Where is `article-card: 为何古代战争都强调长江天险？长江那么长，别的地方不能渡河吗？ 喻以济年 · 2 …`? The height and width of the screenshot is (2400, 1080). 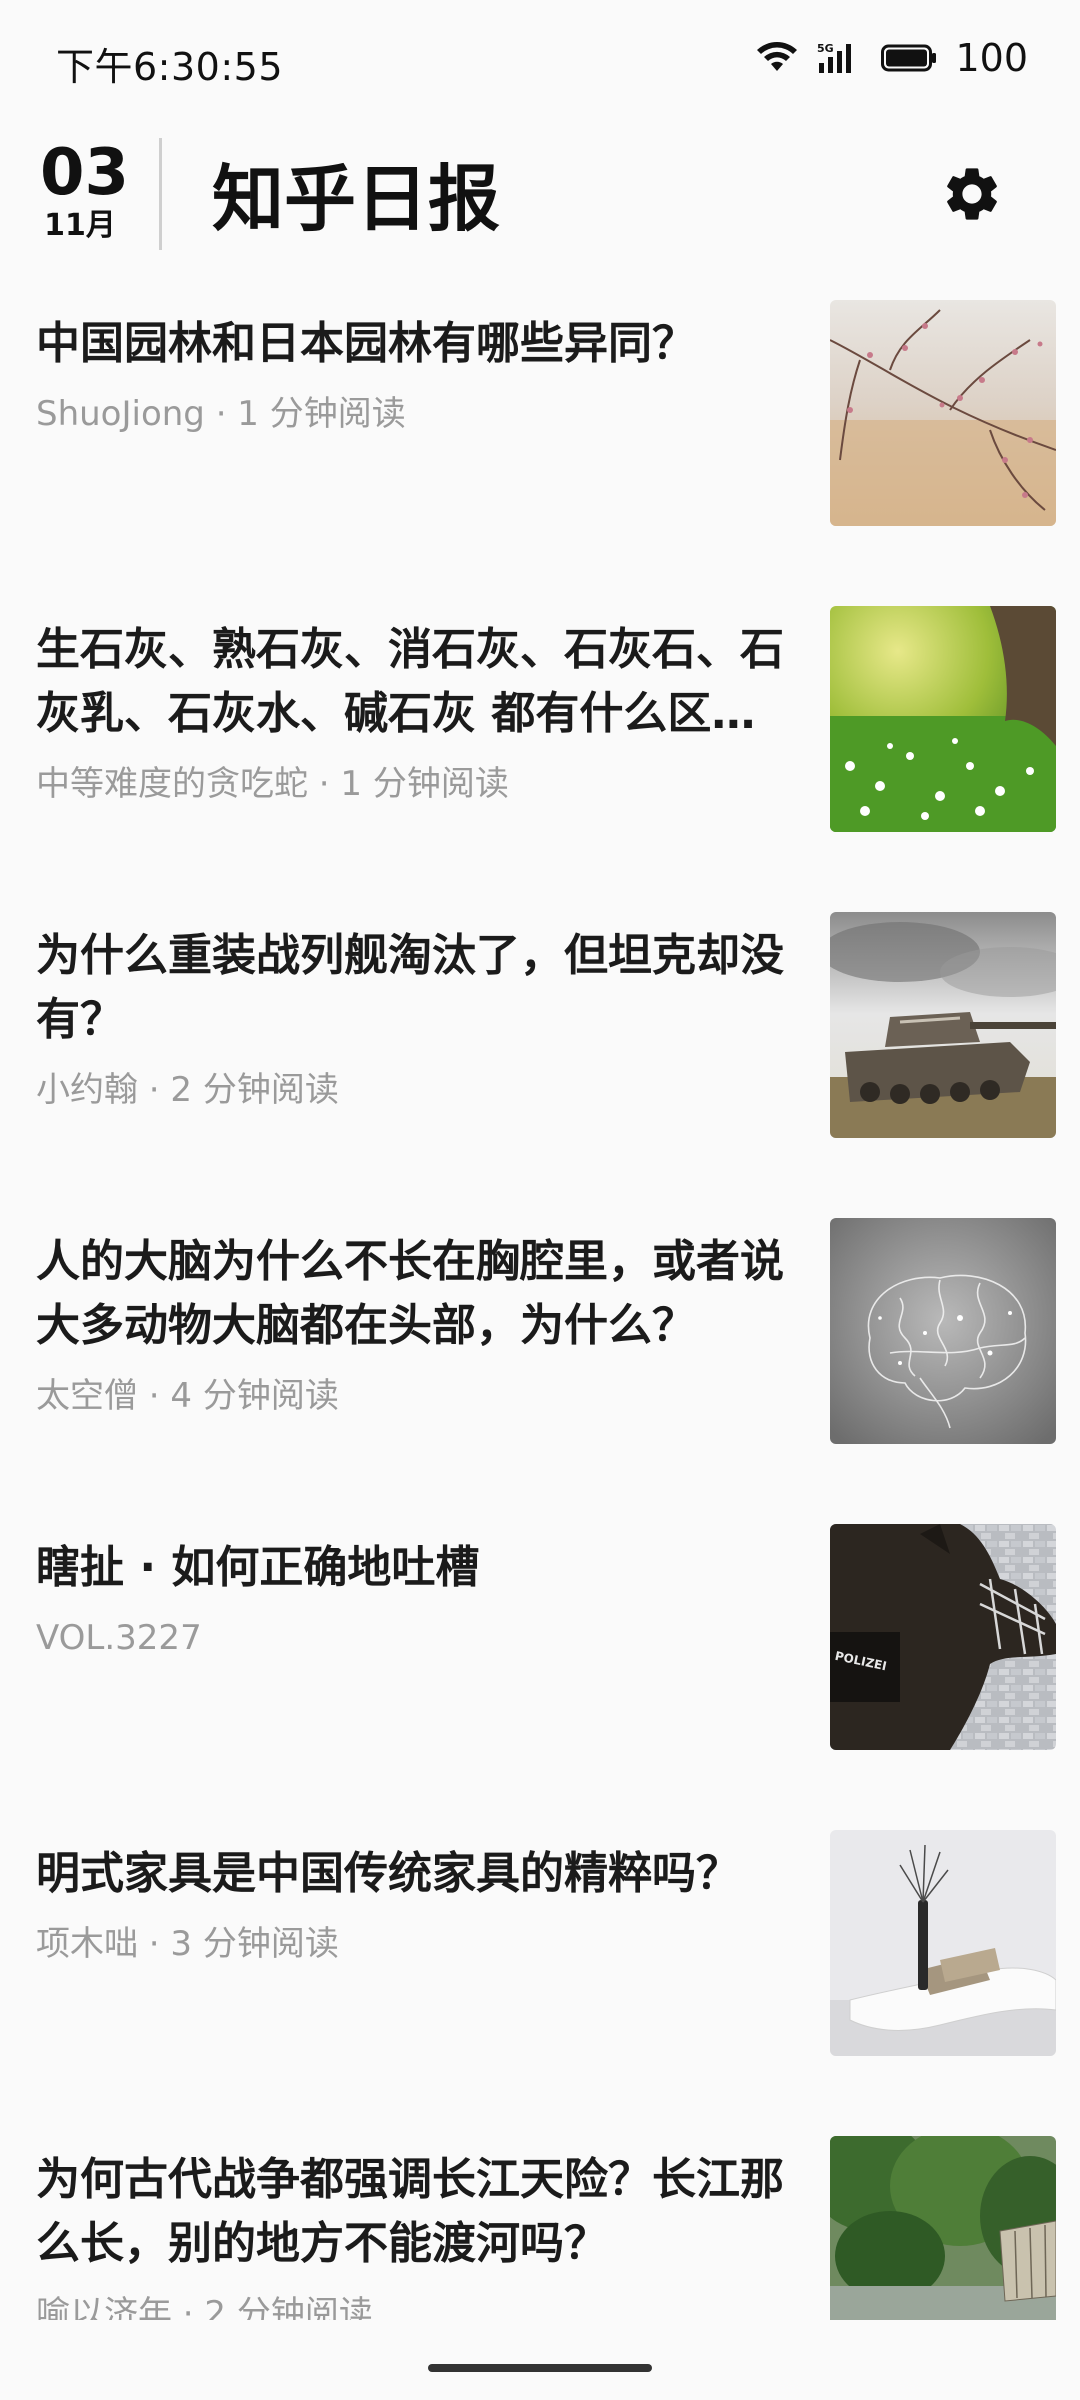 article-card: 为何古代战争都强调长江天险？长江那么长，别的地方不能渡河吗？ 喻以济年 · 2 … is located at coordinates (540, 2223).